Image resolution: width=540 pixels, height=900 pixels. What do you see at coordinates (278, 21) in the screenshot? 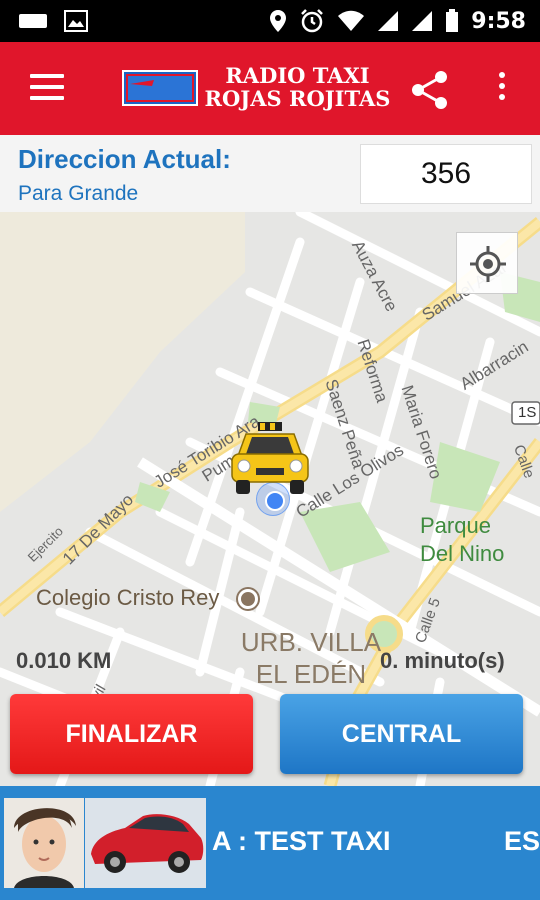
I see `location-icon` at bounding box center [278, 21].